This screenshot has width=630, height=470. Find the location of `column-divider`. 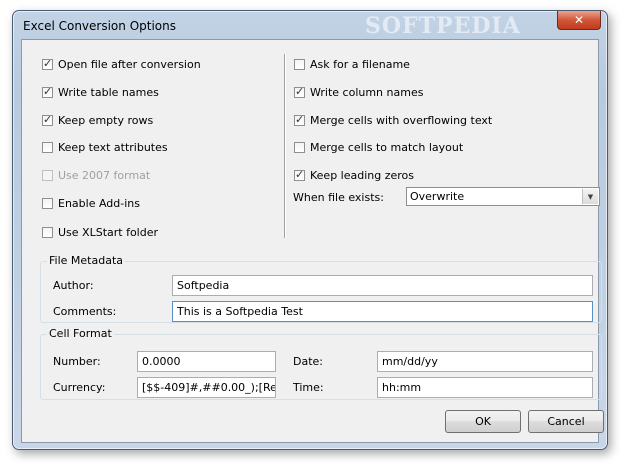

column-divider is located at coordinates (284, 146).